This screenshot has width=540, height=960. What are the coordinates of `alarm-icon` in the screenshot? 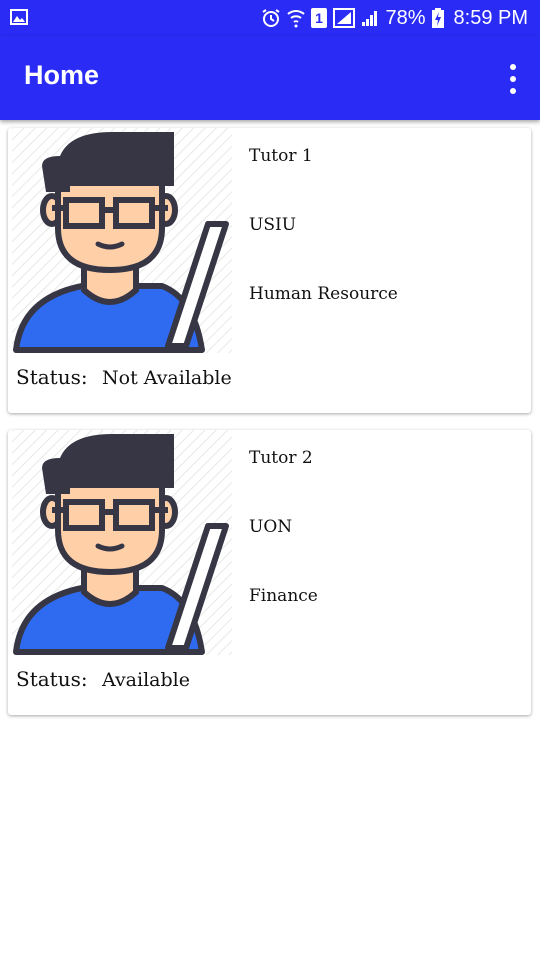 It's located at (271, 18).